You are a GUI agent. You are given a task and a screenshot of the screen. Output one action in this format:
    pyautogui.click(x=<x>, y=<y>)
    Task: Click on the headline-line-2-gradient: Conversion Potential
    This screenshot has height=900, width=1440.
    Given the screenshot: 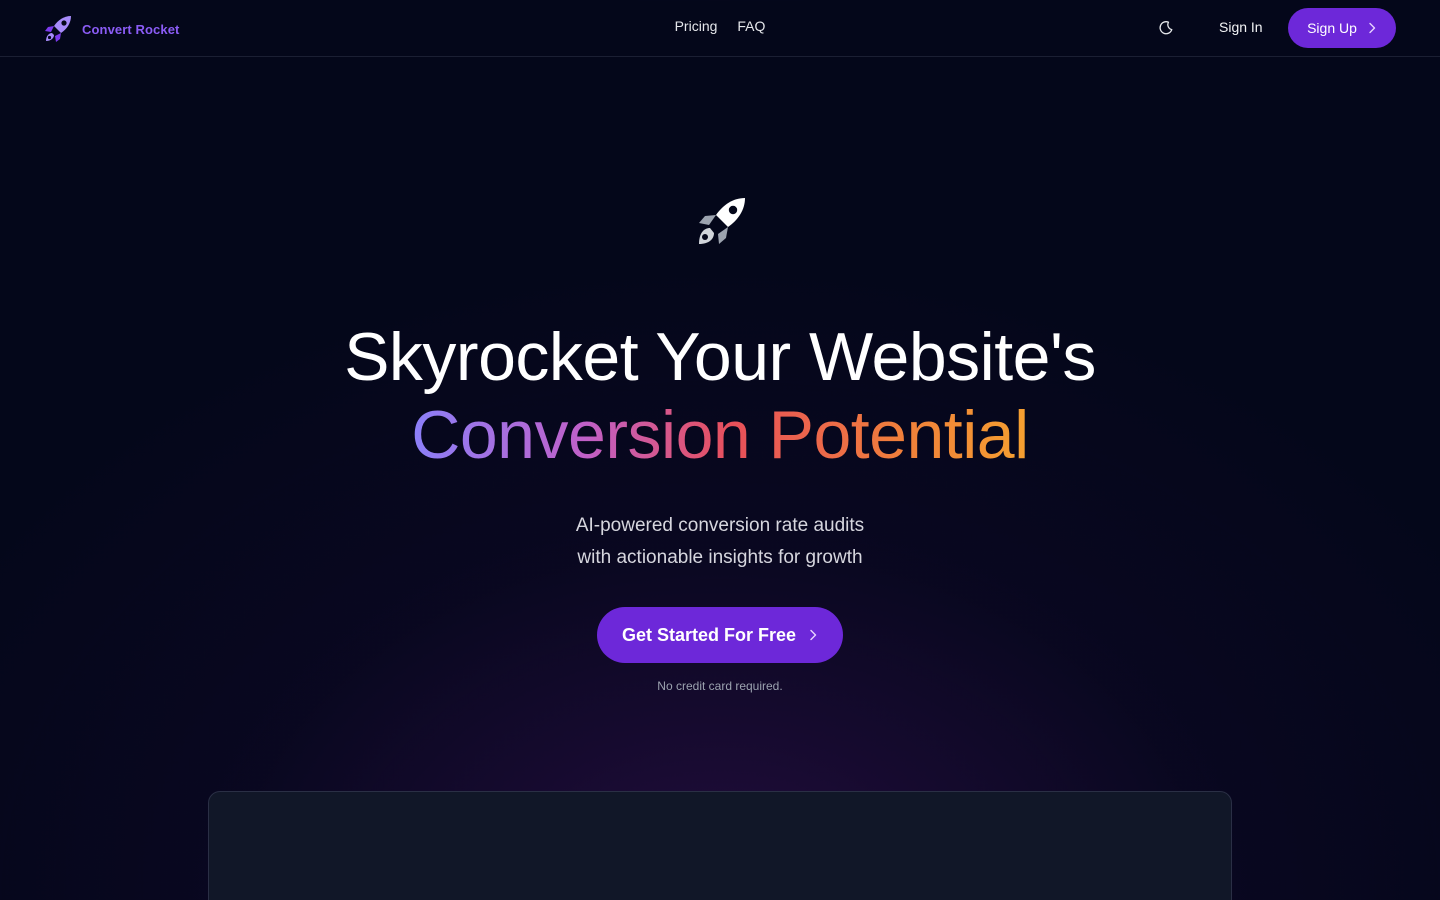 What is the action you would take?
    pyautogui.click(x=720, y=435)
    